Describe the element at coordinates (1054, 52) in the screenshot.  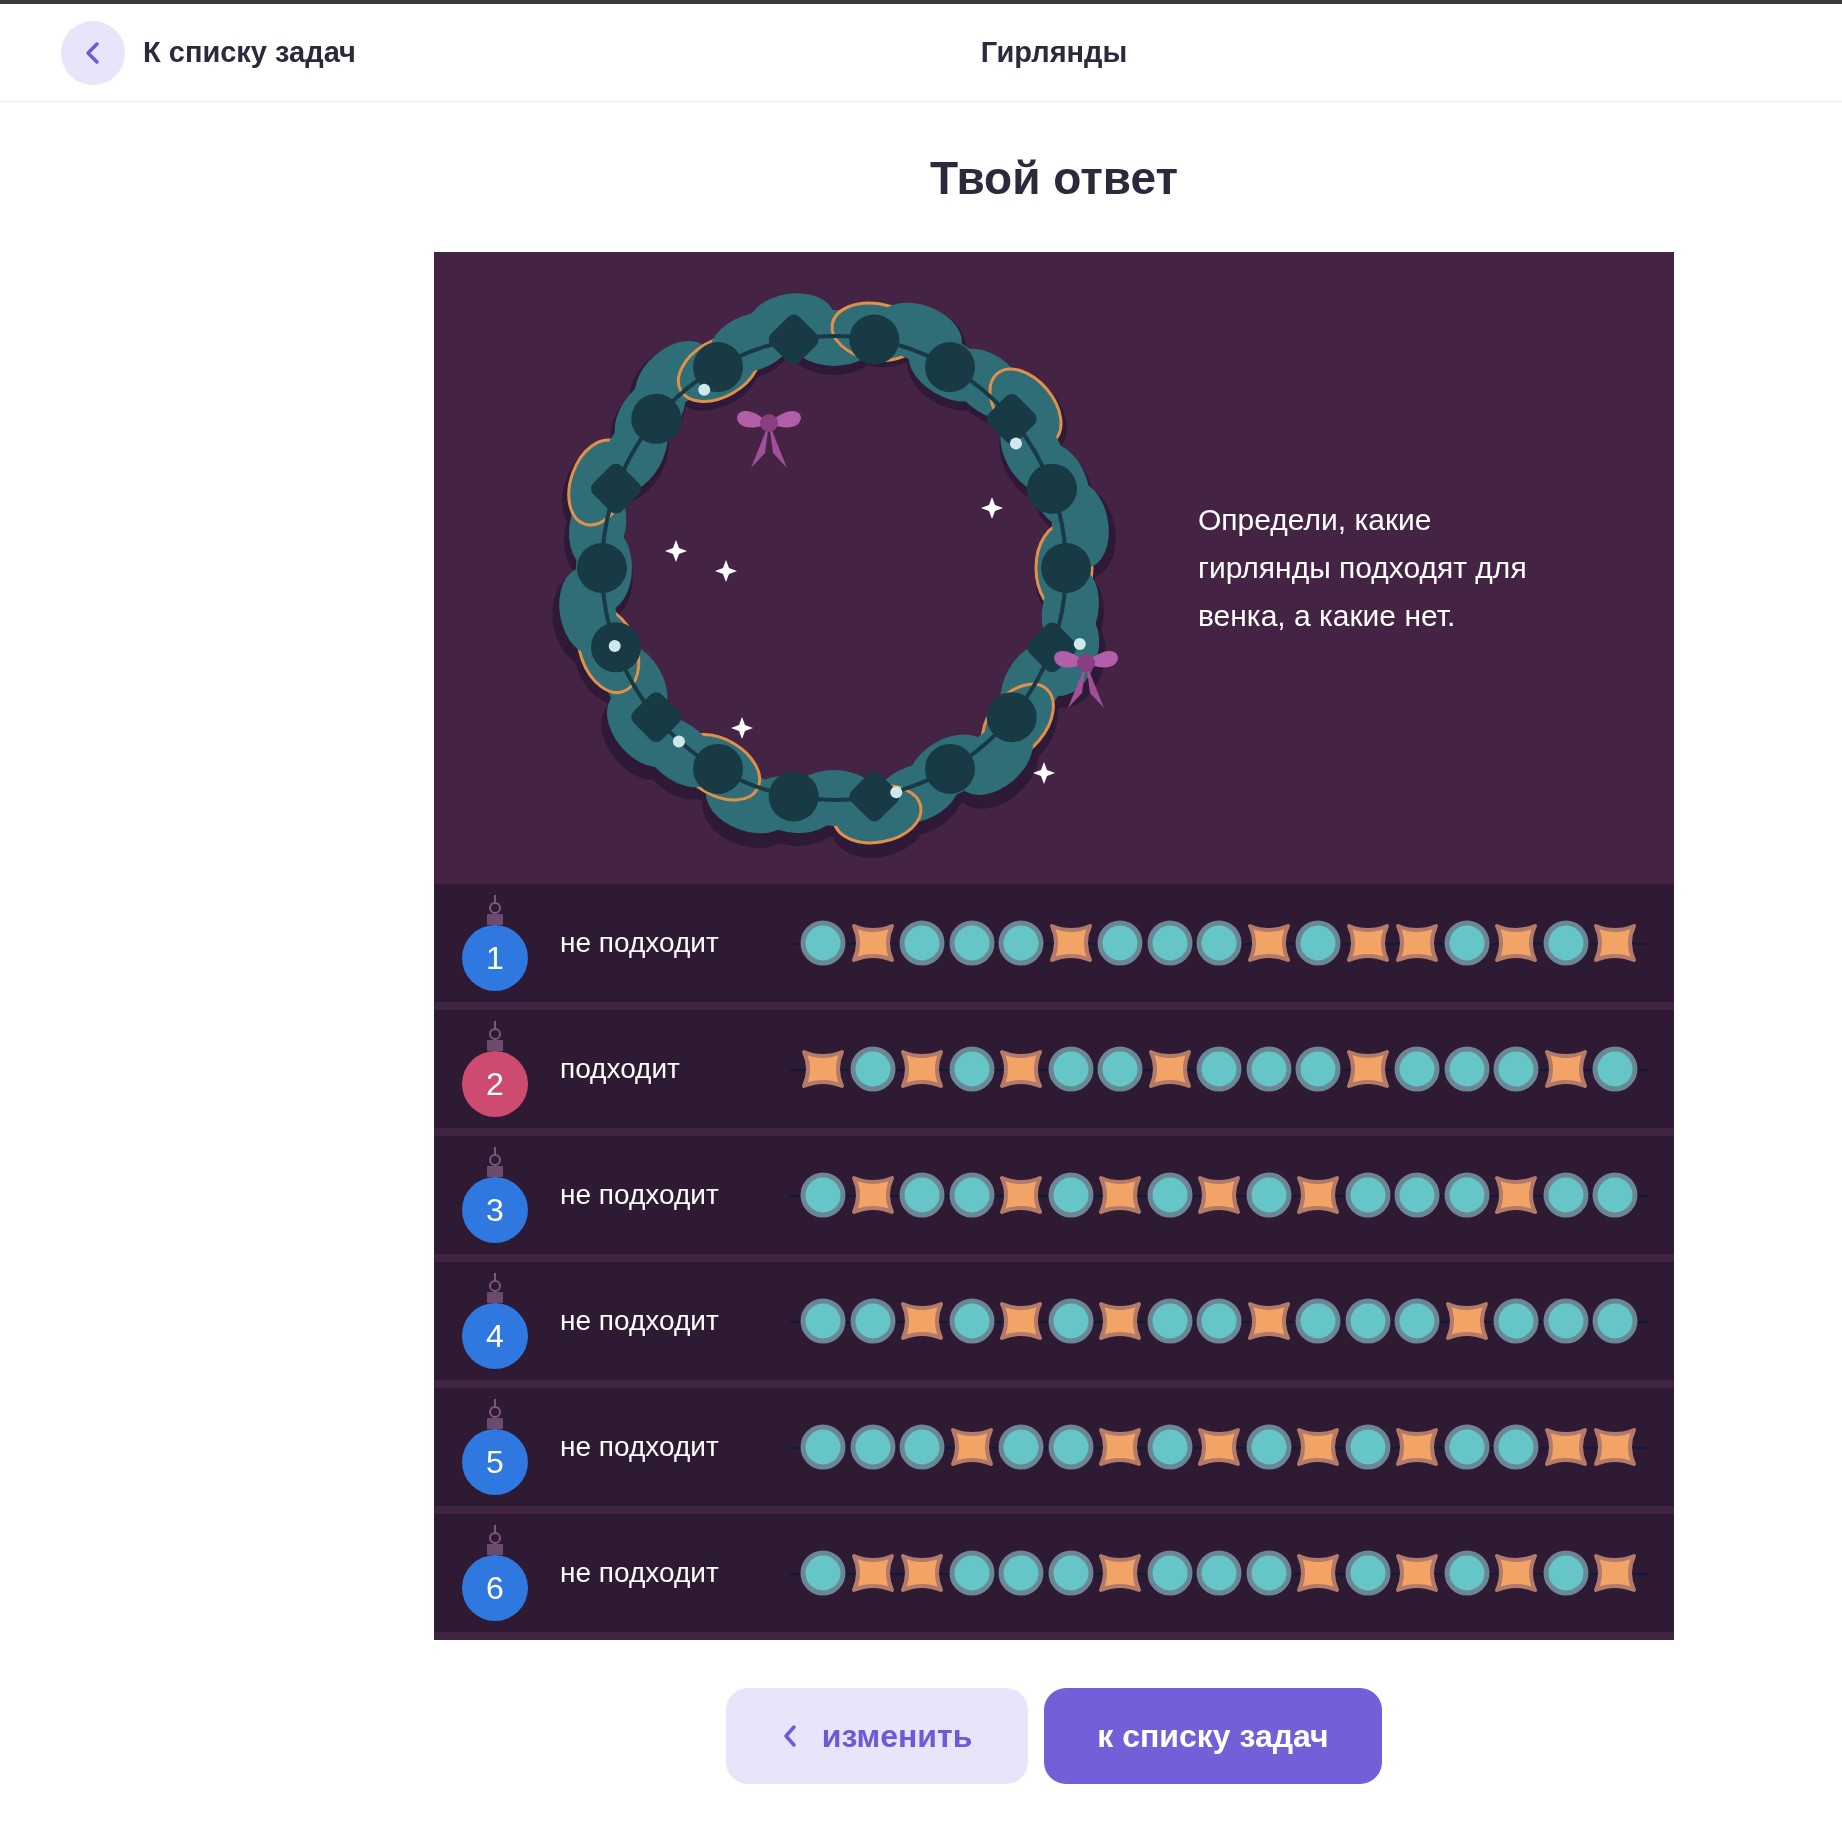
I see `page-title: Гирлянды` at that location.